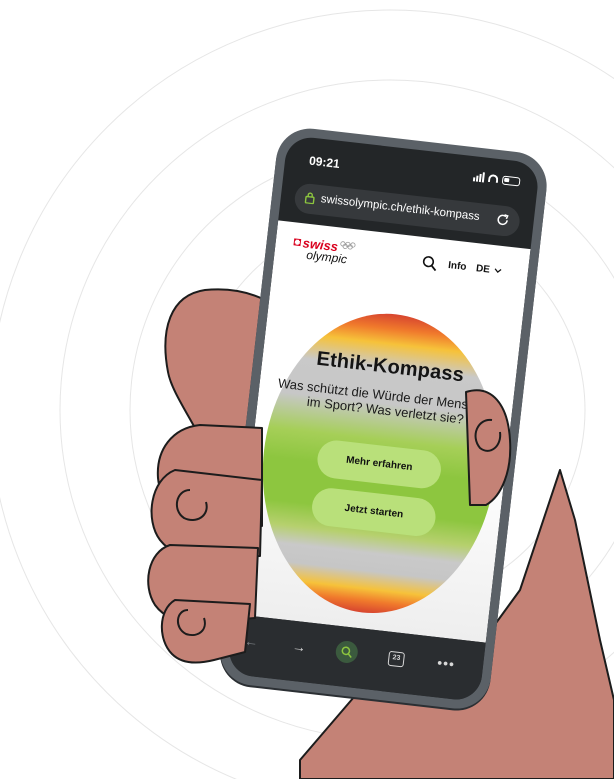  What do you see at coordinates (497, 270) in the screenshot?
I see `chevron-down-icon` at bounding box center [497, 270].